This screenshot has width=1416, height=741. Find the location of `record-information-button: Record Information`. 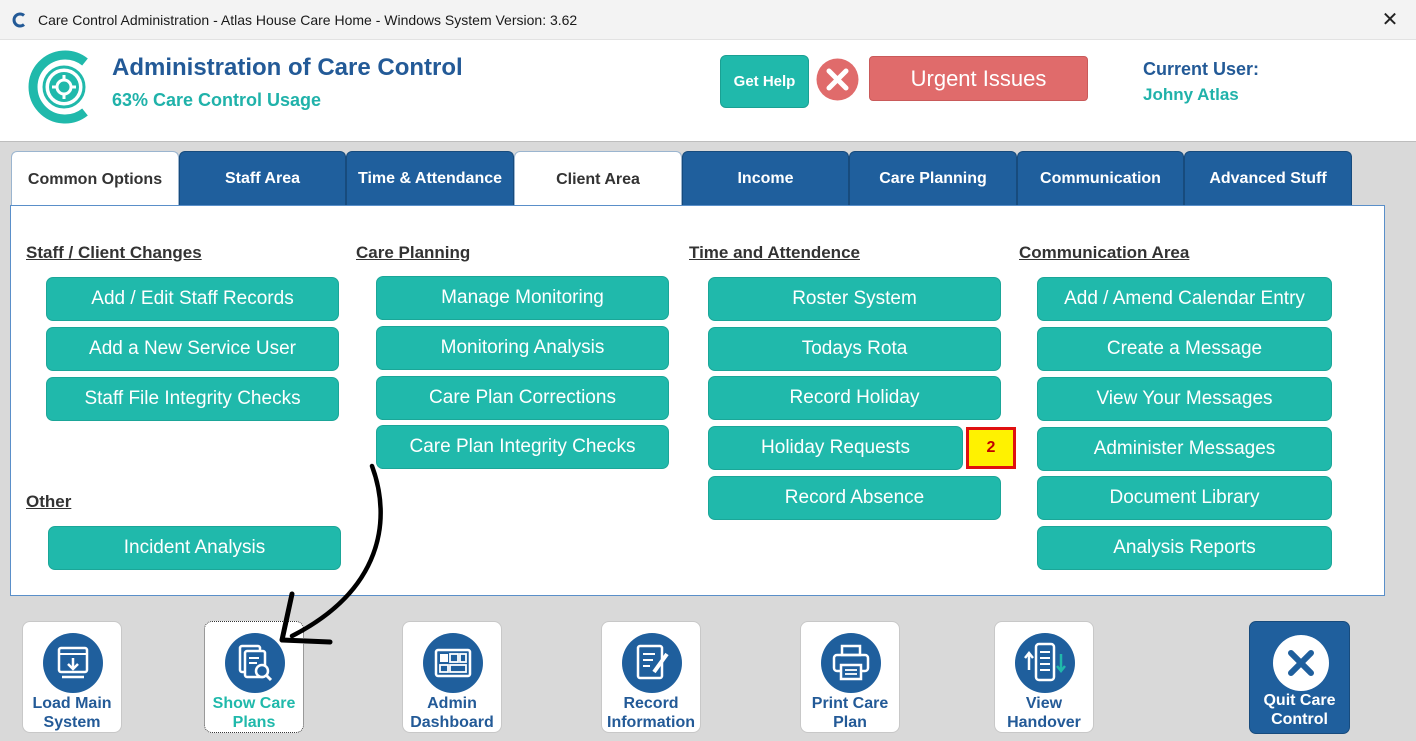

record-information-button: Record Information is located at coordinates (651, 677).